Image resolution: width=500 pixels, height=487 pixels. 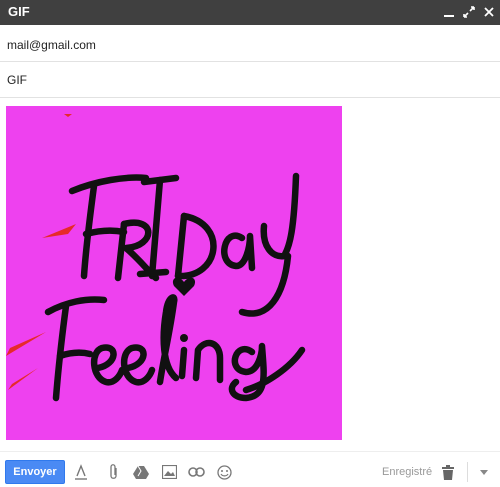 I want to click on minimize-icon, so click(x=449, y=12).